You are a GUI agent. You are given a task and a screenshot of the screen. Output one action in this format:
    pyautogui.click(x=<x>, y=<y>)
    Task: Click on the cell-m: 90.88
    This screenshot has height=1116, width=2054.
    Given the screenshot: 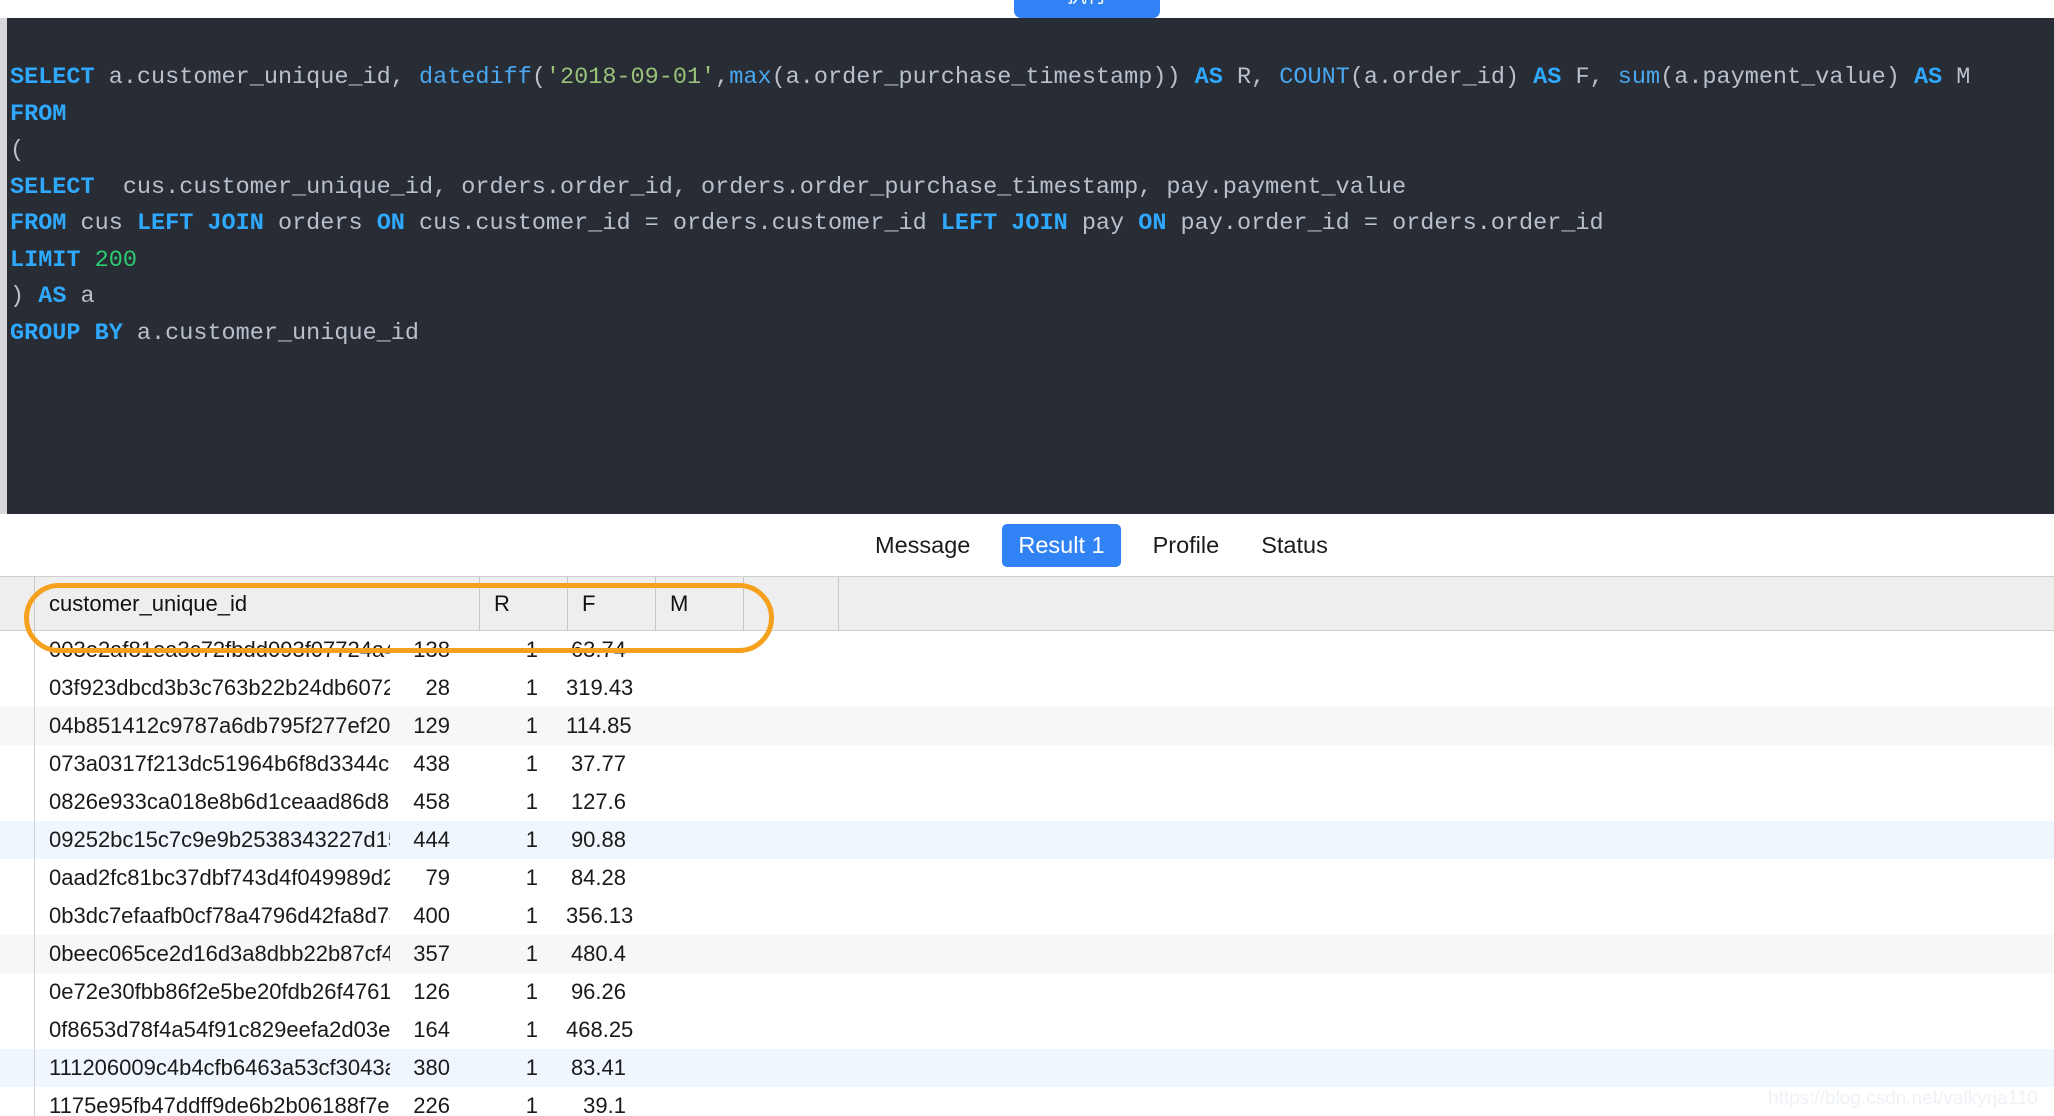 What is the action you would take?
    pyautogui.click(x=610, y=840)
    